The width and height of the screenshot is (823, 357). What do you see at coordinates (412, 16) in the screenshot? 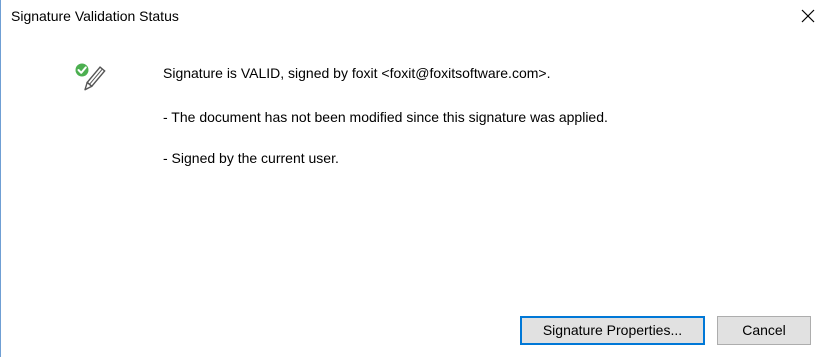
I see `title-bar: Signature Validation Status` at bounding box center [412, 16].